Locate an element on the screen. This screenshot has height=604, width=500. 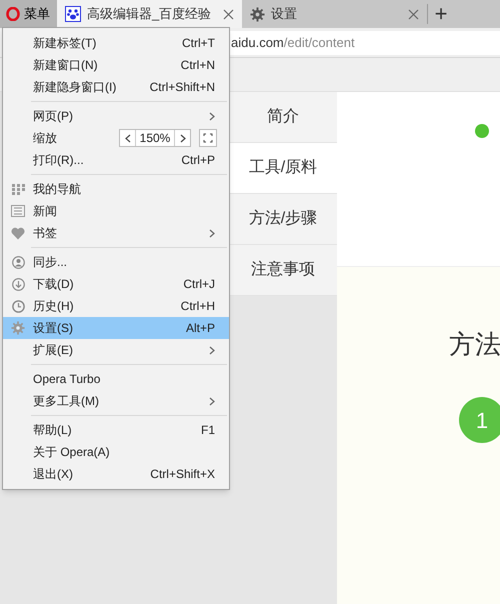
menu-label: 退出(X) is located at coordinates (53, 474).